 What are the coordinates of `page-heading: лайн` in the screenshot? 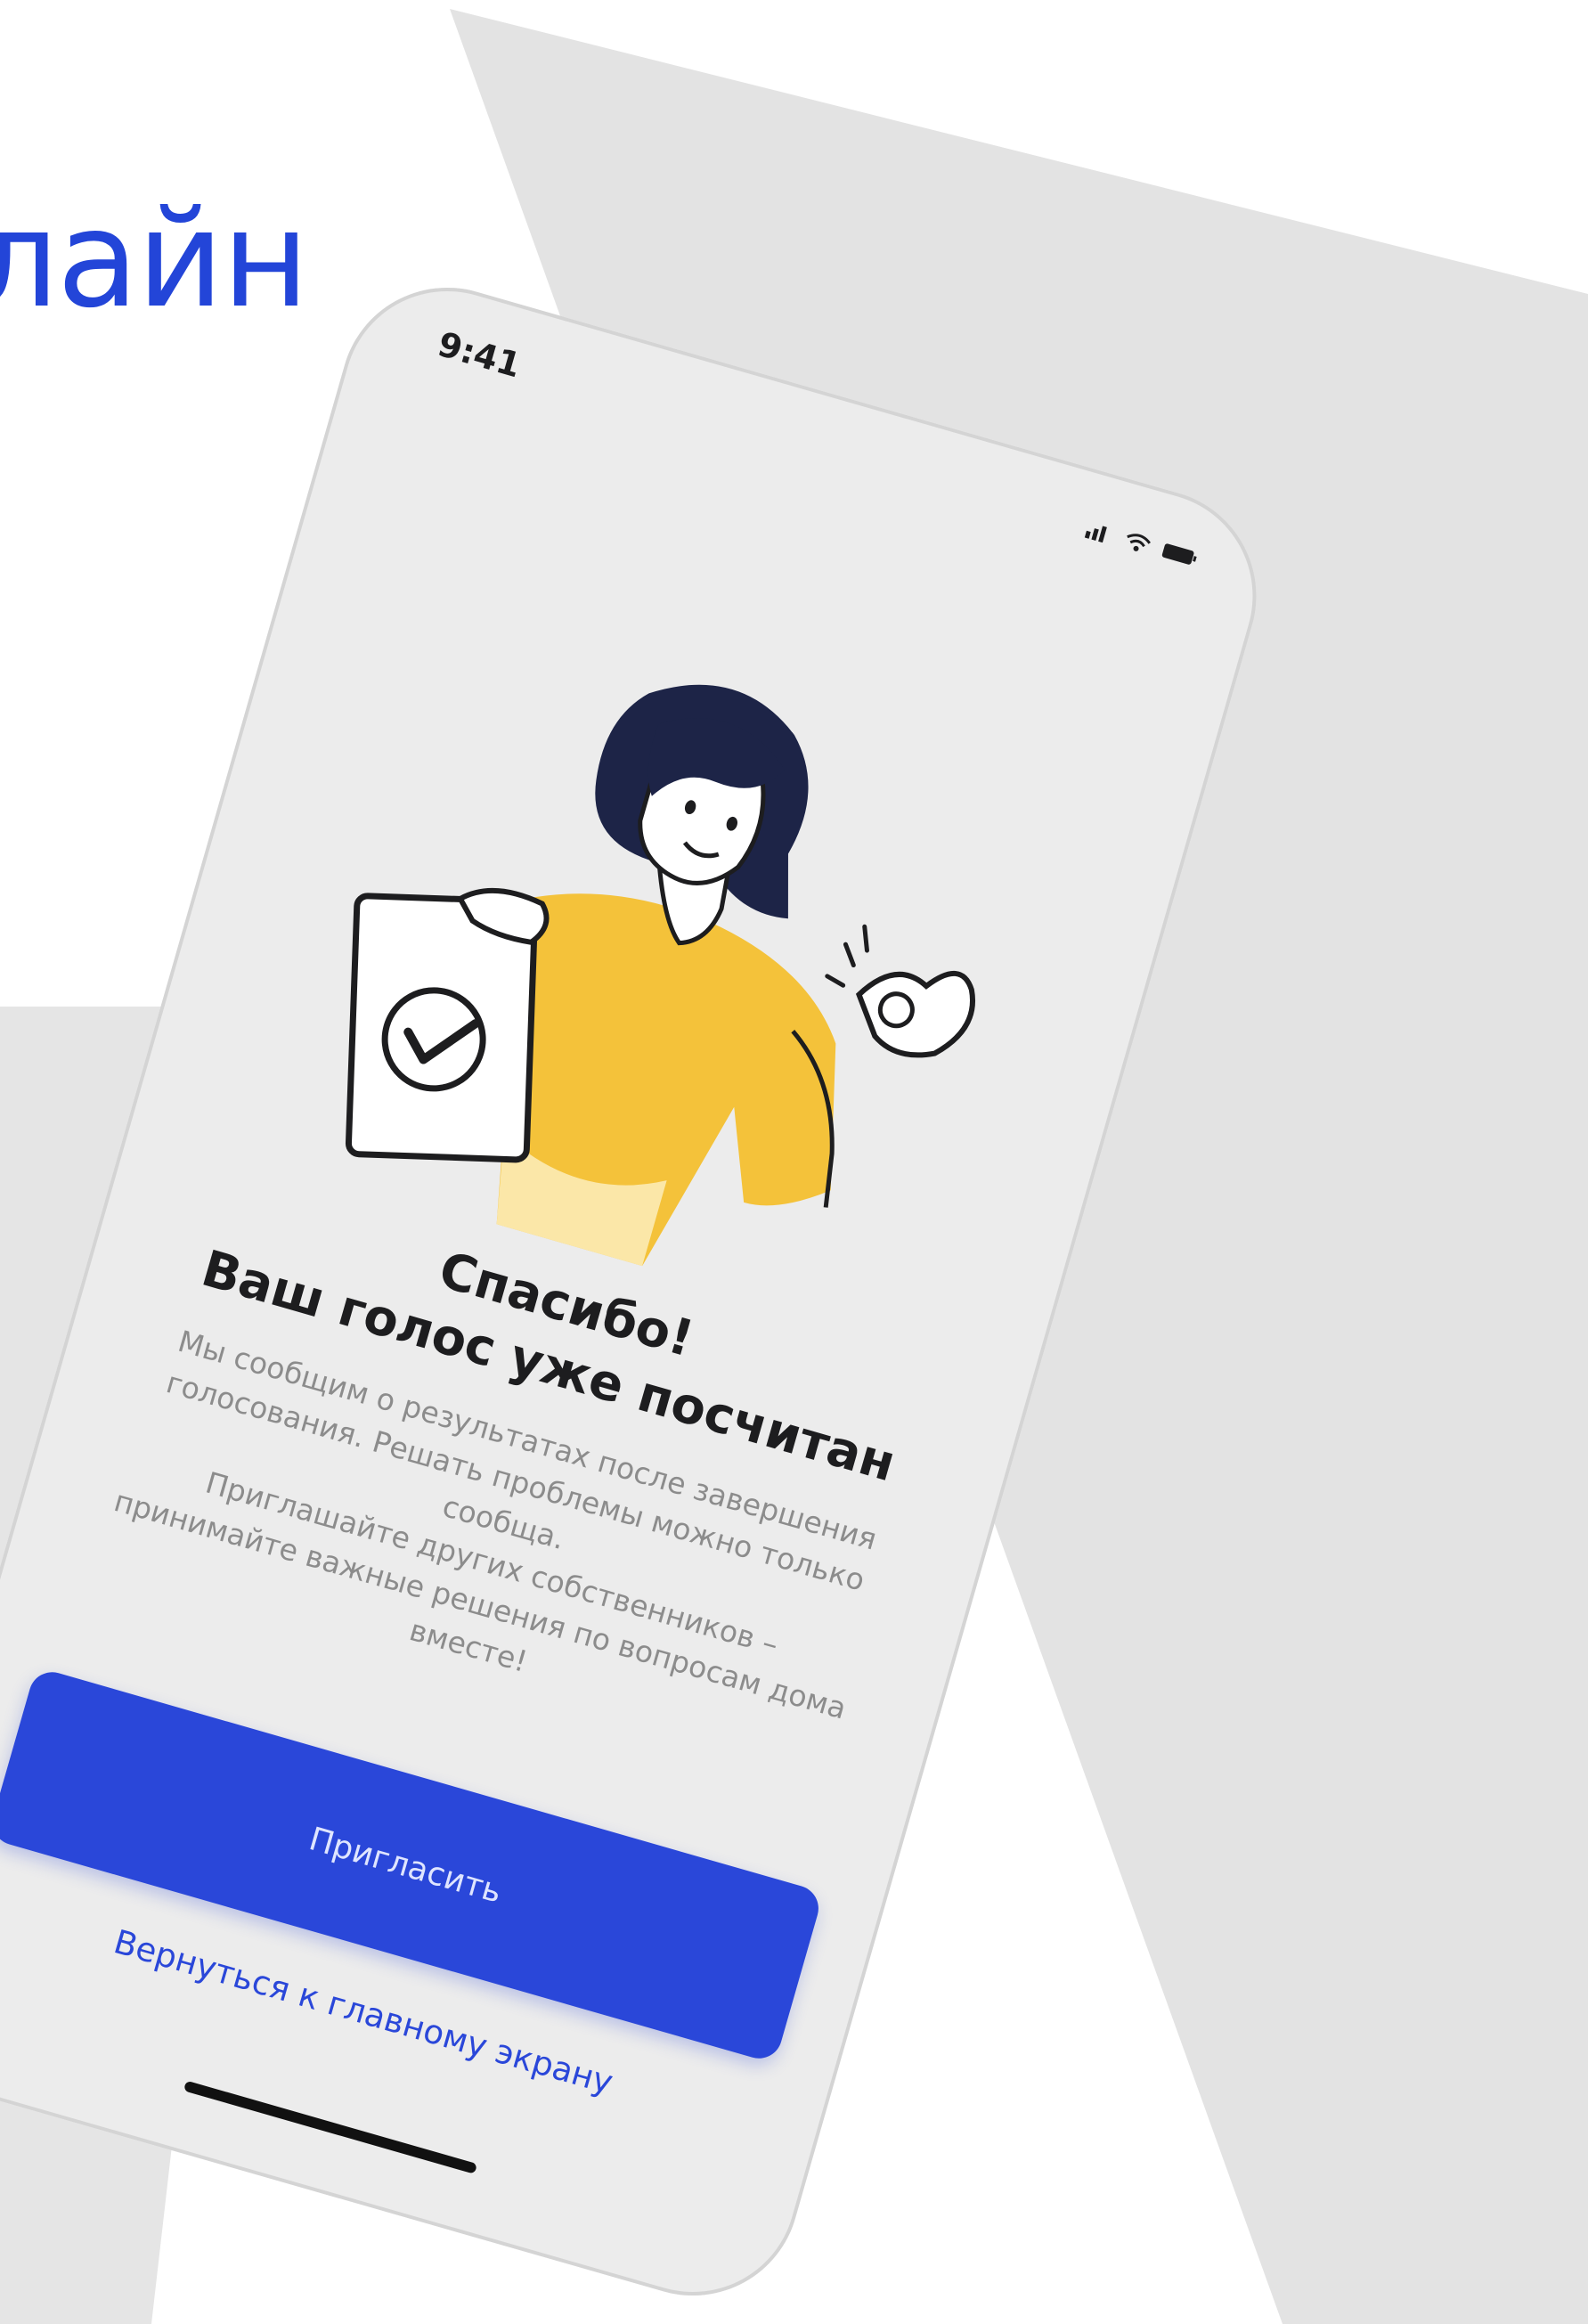 It's located at (154, 260).